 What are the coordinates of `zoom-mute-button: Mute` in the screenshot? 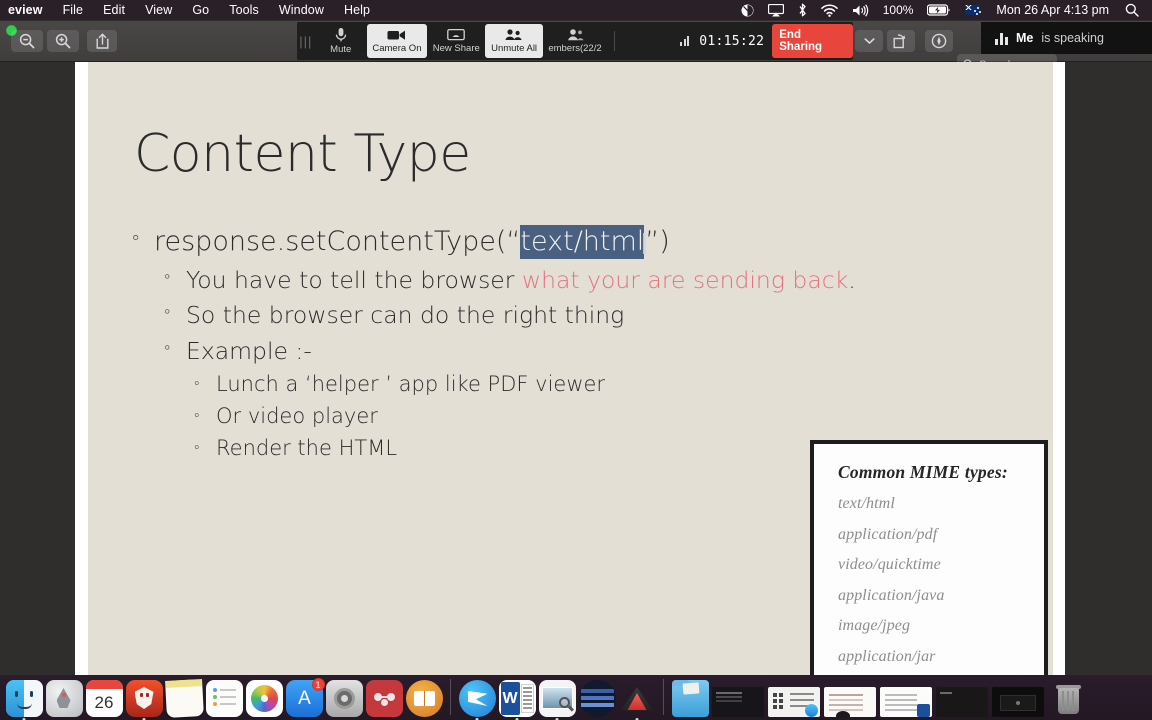 It's located at (341, 41).